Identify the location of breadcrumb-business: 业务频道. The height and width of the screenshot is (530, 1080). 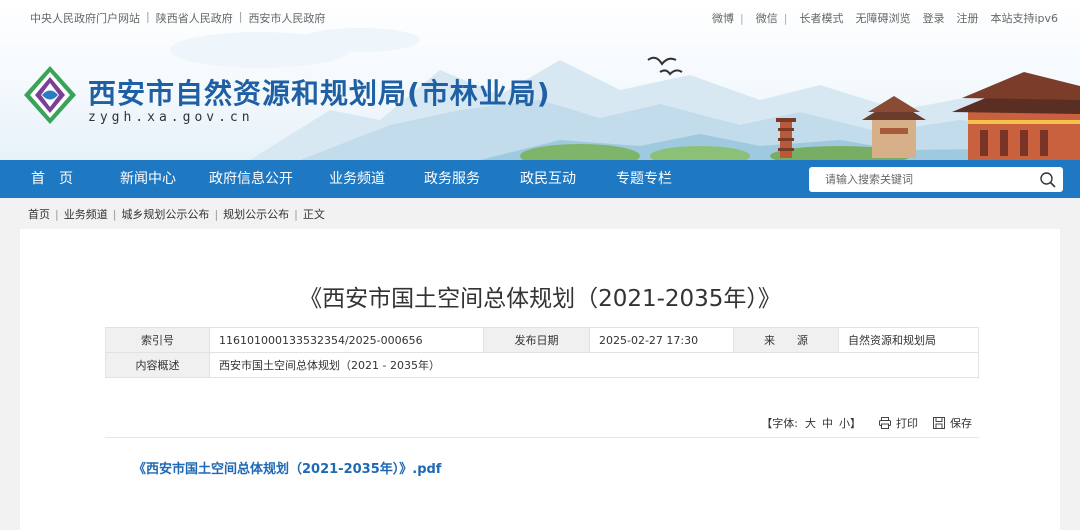
(86, 214).